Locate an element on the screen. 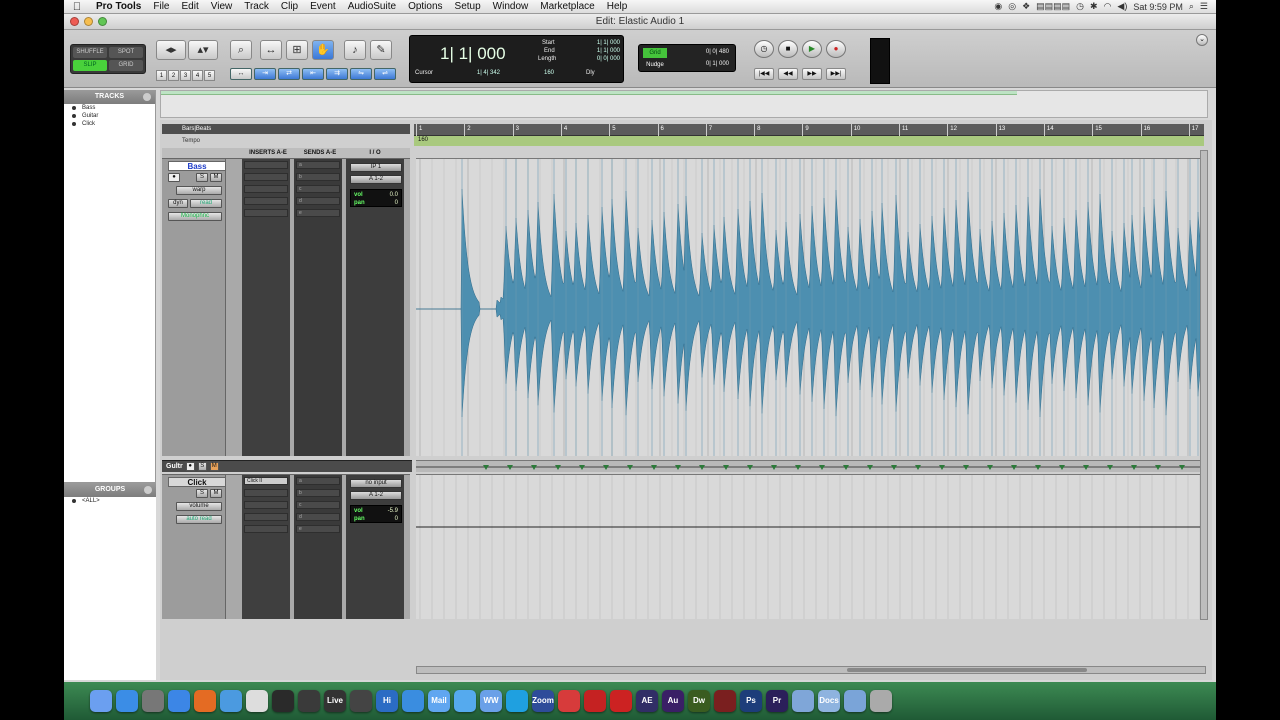 This screenshot has height=720, width=1280. guitar-record-enable-icon: ● is located at coordinates (190, 466).